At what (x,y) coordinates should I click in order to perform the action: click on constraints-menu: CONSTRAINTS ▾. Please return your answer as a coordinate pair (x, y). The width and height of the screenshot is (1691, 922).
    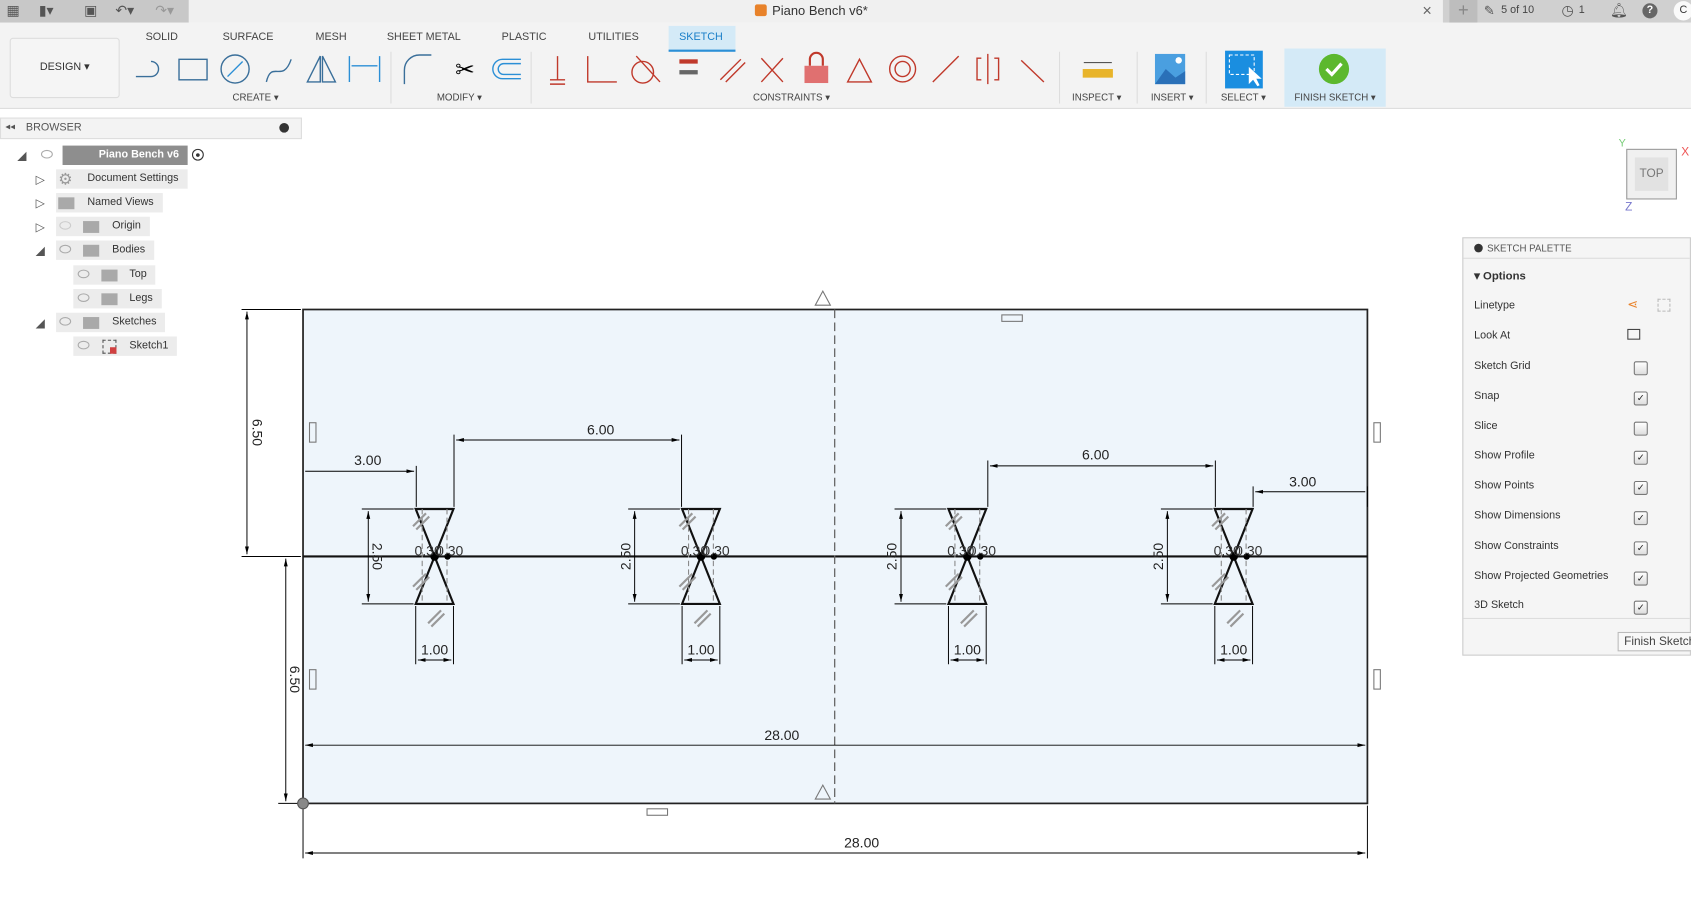
    Looking at the image, I should click on (791, 98).